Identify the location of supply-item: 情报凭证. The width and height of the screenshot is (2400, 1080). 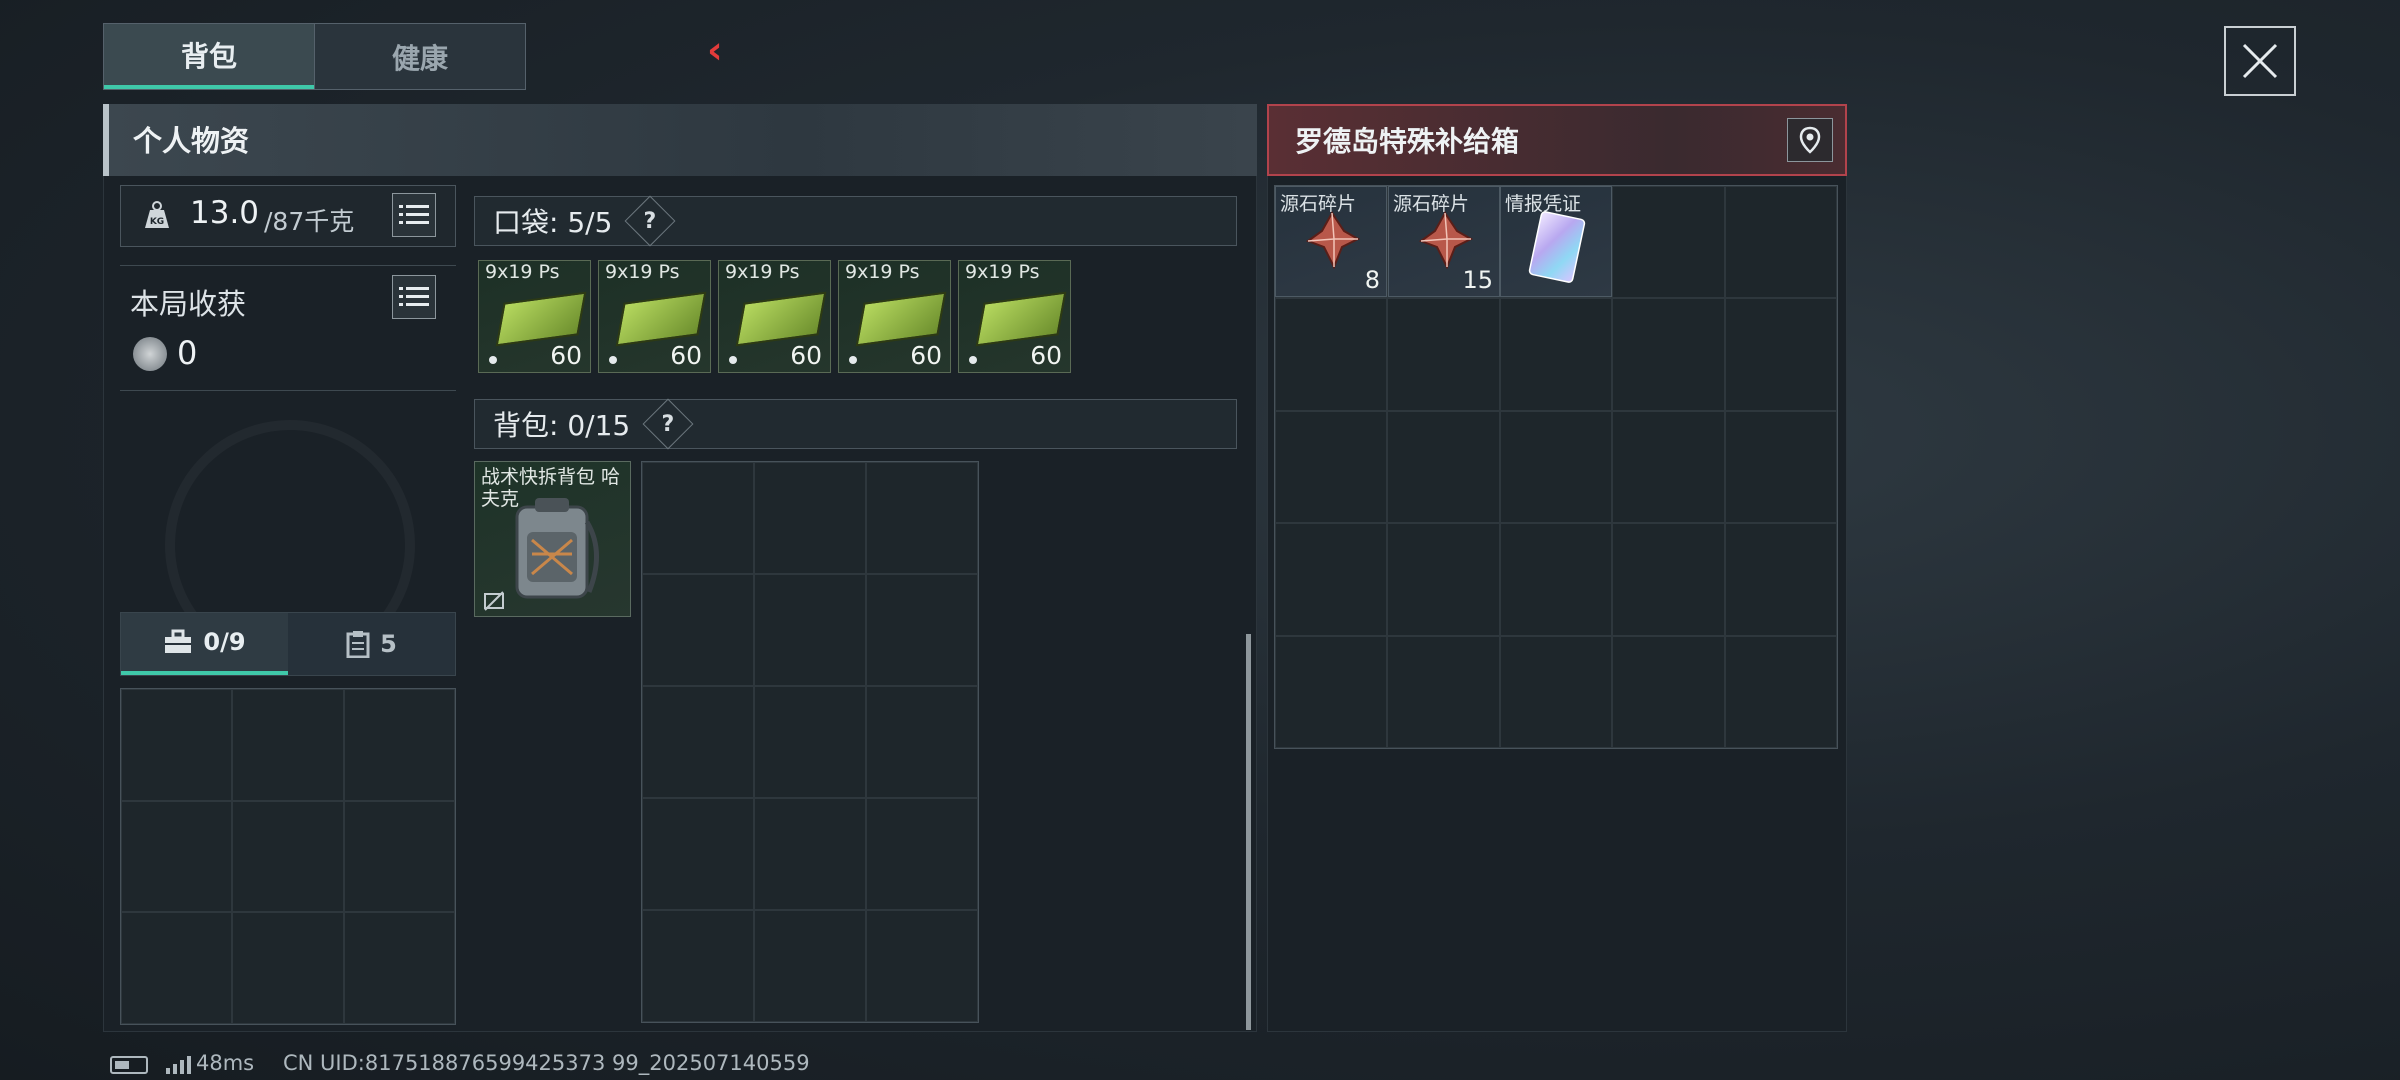
(1556, 241).